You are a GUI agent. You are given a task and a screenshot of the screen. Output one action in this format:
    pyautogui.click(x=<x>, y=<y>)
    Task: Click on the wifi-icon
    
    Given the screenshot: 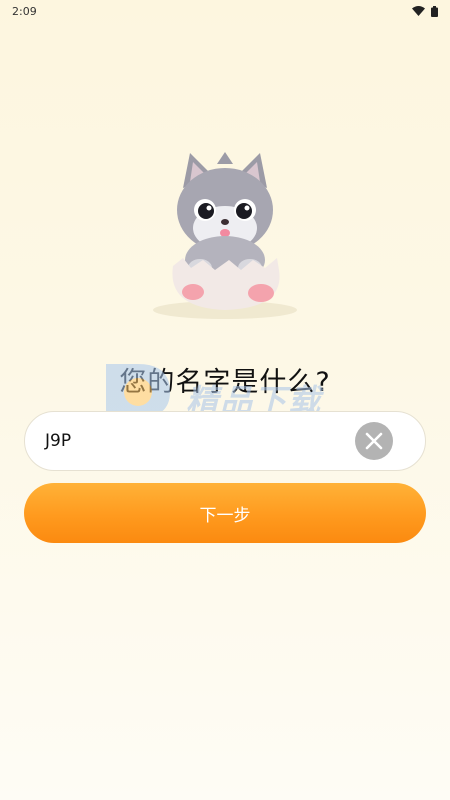 What is the action you would take?
    pyautogui.click(x=418, y=11)
    